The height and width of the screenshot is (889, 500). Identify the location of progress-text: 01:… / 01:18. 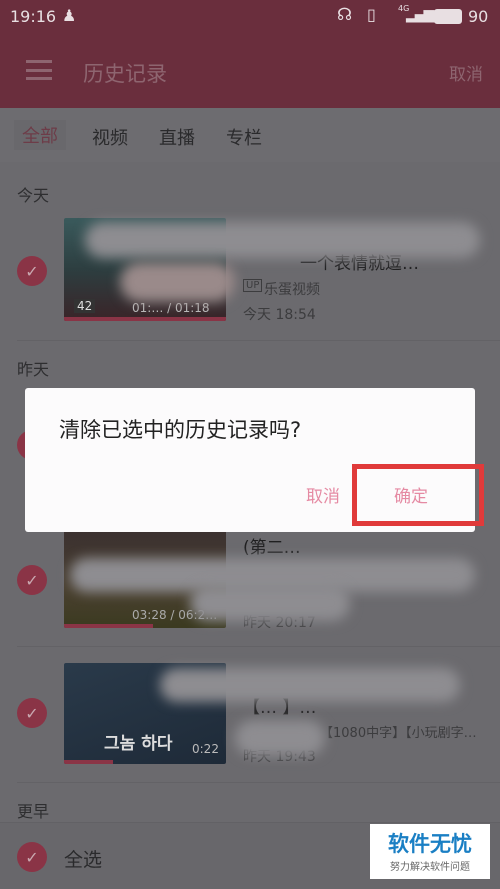
(171, 308).